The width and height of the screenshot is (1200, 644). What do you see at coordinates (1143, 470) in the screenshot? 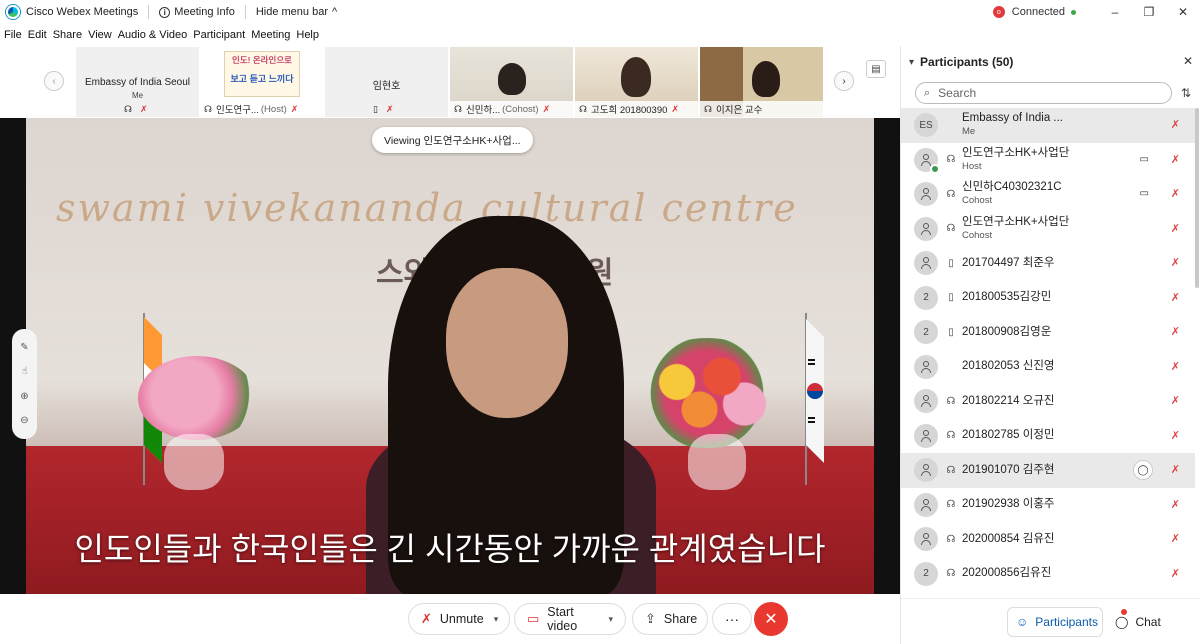
I see `chat-icon: ◯` at bounding box center [1143, 470].